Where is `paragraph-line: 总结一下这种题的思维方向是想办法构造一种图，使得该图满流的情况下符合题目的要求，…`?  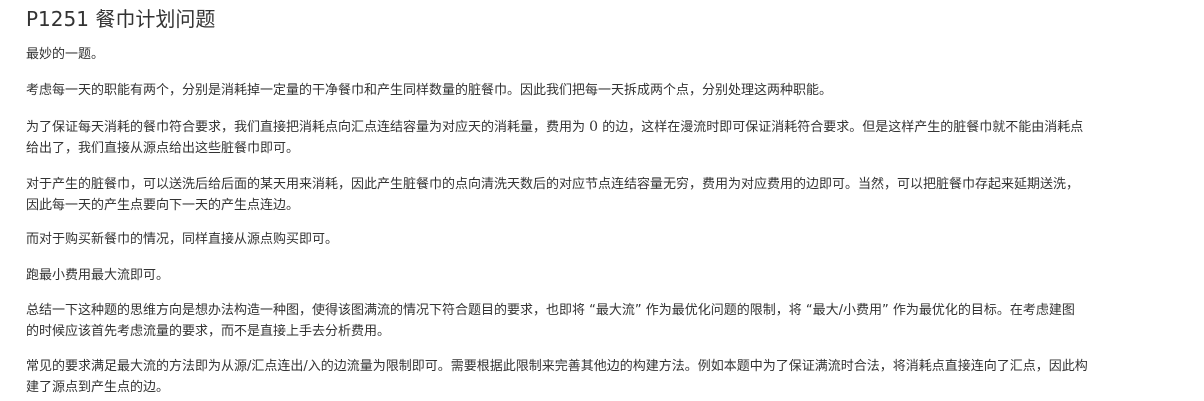 paragraph-line: 总结一下这种题的思维方向是想办法构造一种图，使得该图满流的情况下符合题目的要求，… is located at coordinates (550, 310).